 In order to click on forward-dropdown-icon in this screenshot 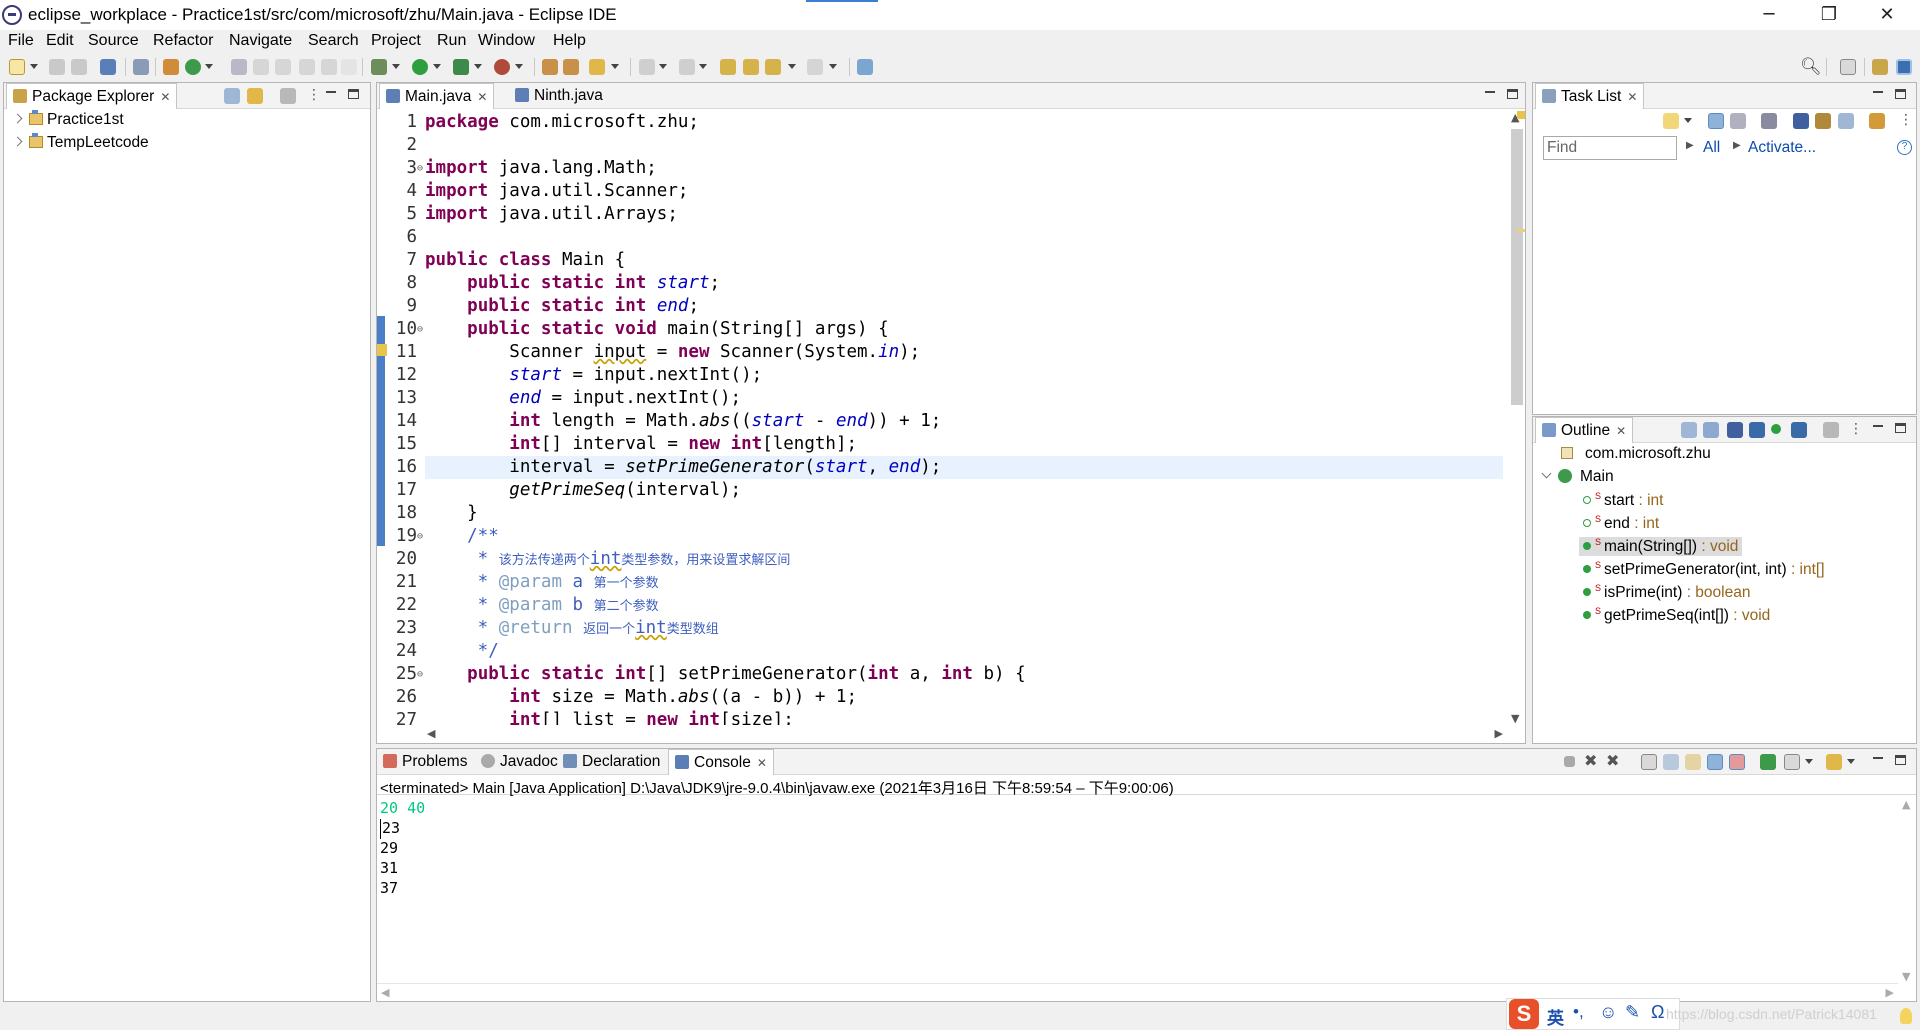, I will do `click(833, 66)`.